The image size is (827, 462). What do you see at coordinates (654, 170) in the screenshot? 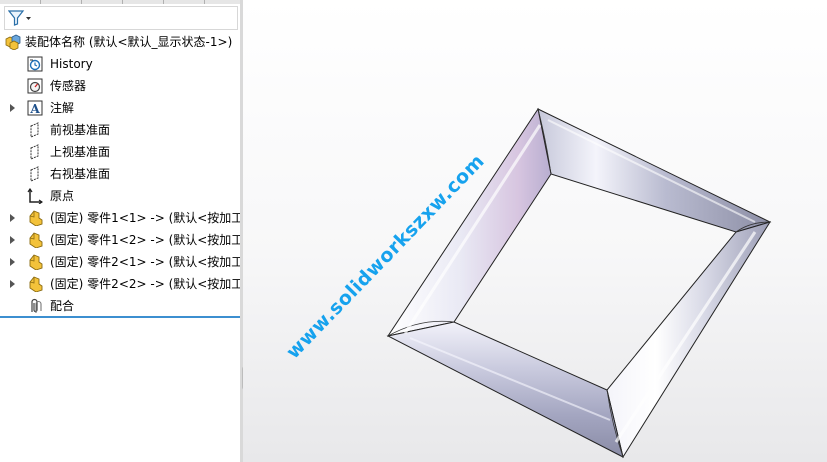
I see `frame-member-top` at bounding box center [654, 170].